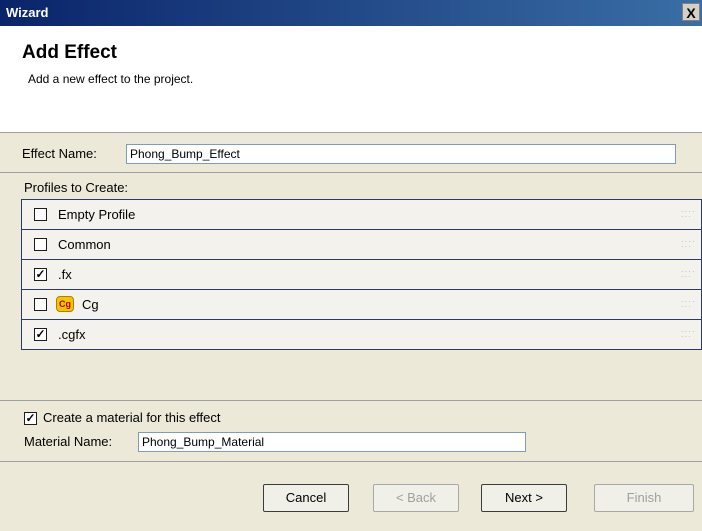  I want to click on create-material-row: ✓ Create a material for this effect, so click(122, 418).